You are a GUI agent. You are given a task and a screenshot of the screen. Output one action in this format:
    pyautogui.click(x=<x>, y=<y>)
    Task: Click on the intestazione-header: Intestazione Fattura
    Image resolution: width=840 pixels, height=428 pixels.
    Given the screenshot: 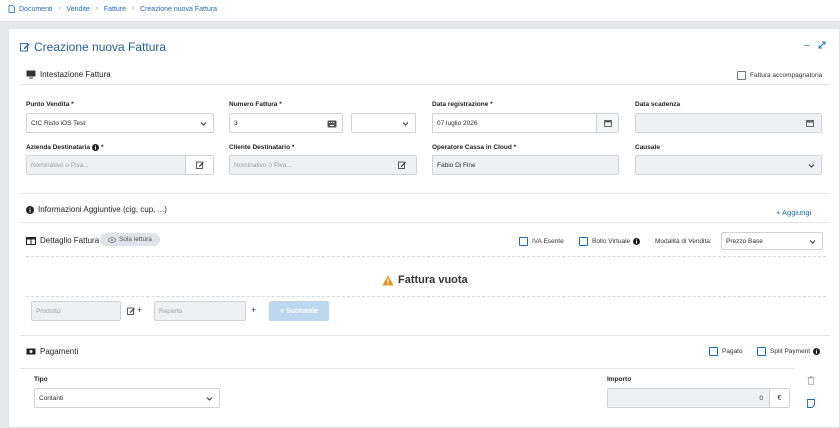 What is the action you would take?
    pyautogui.click(x=68, y=74)
    